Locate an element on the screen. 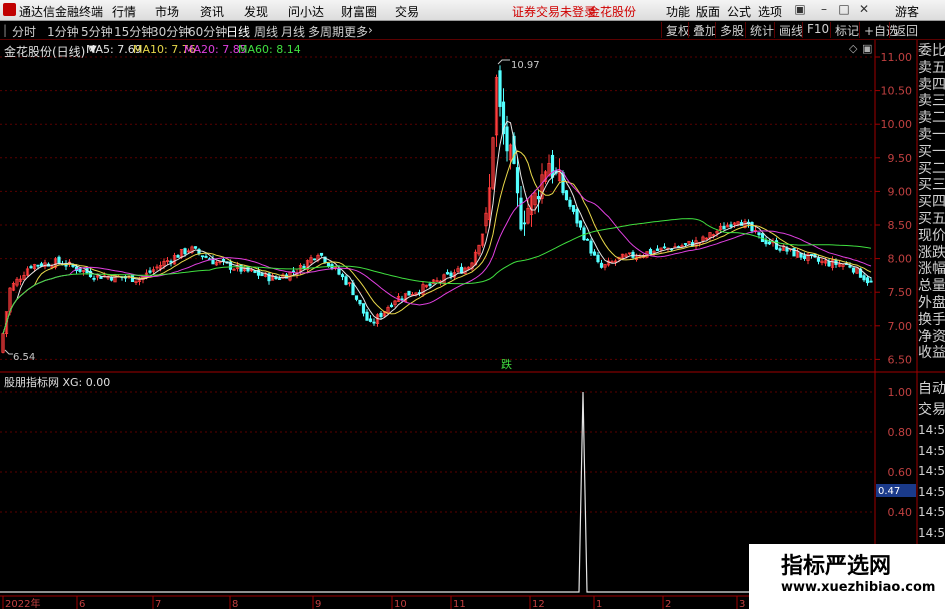 The height and width of the screenshot is (609, 945). tab-1min: 1分钟 is located at coordinates (63, 31).